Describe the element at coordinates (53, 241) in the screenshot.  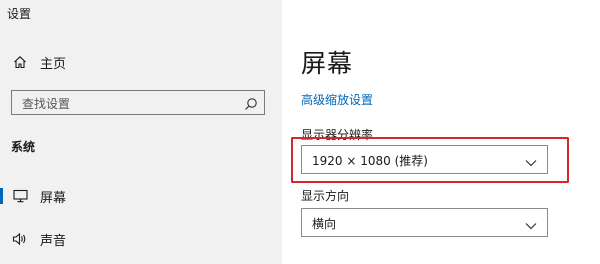
I see `sidebar-item-label: 声音` at that location.